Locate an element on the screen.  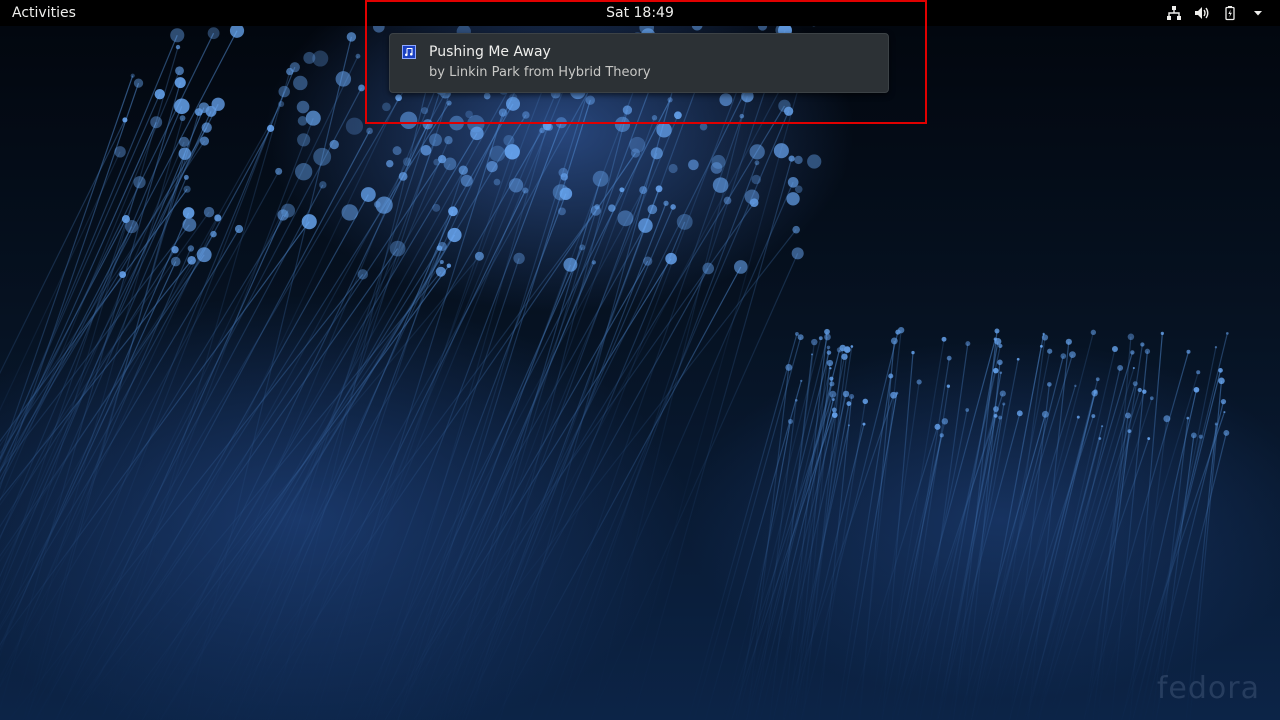
system-status-area is located at coordinates (1216, 13).